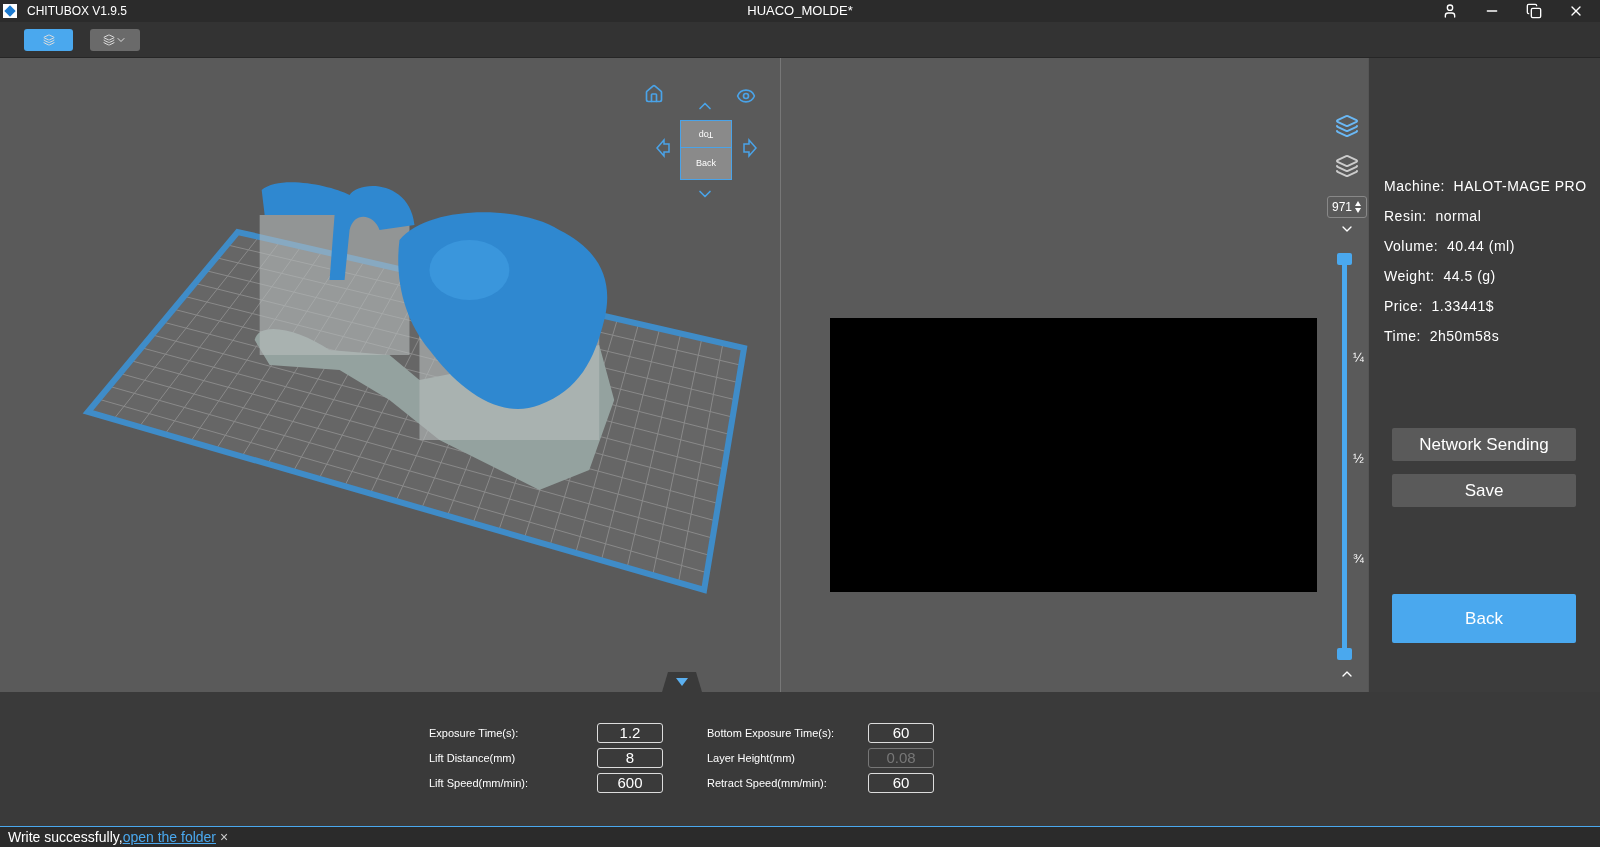  Describe the element at coordinates (1358, 559) in the screenshot. I see `slider-tick-label: ¾` at that location.